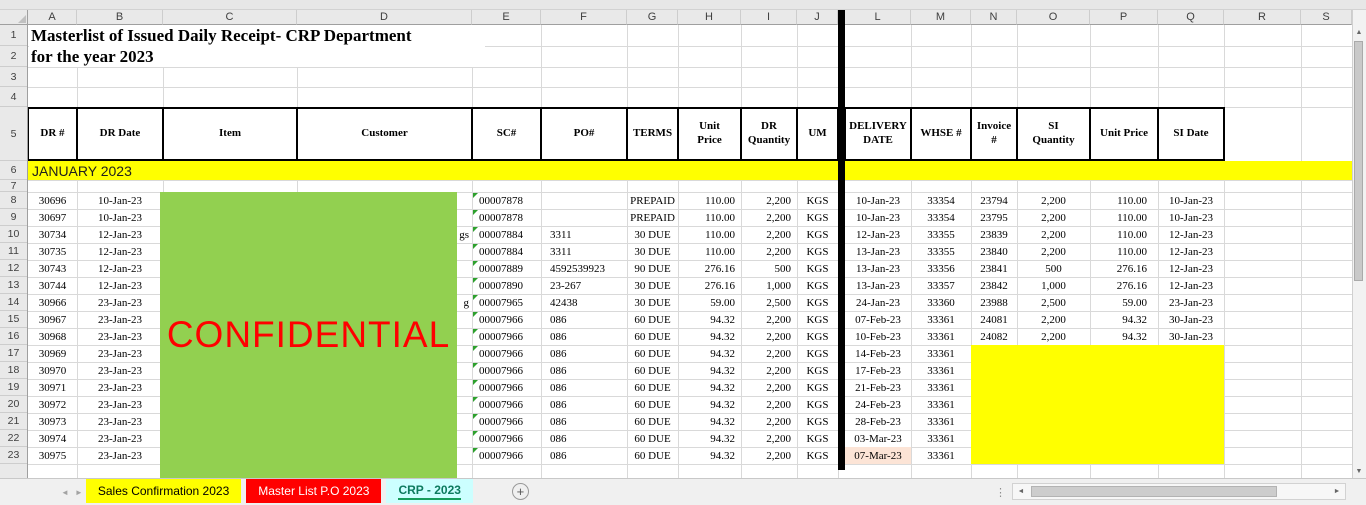 The height and width of the screenshot is (505, 1366). Describe the element at coordinates (817, 134) in the screenshot. I see `table-header-um: UM` at that location.